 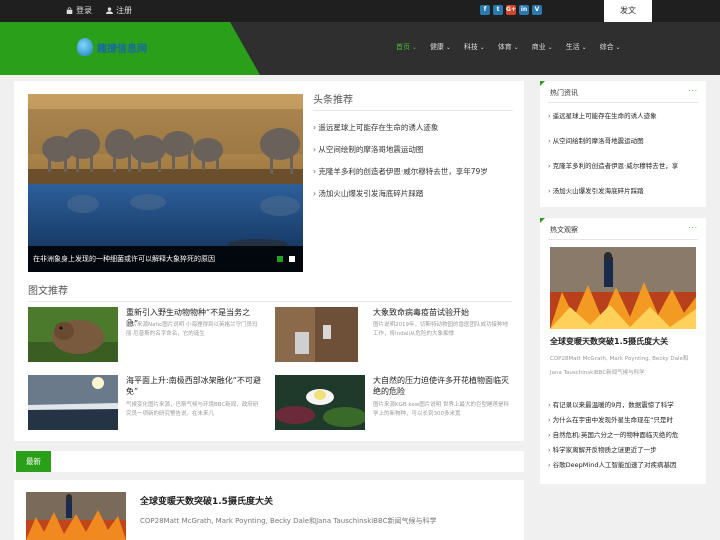 What do you see at coordinates (33, 461) in the screenshot?
I see `latest-tab: 最新` at bounding box center [33, 461].